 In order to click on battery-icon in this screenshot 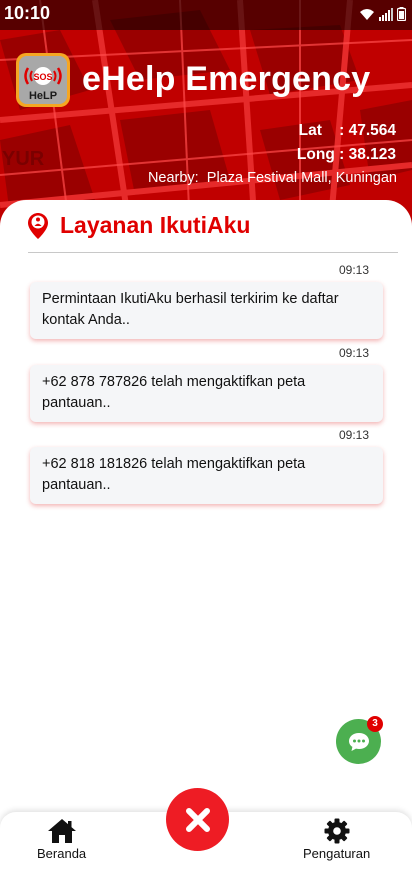, I will do `click(401, 14)`.